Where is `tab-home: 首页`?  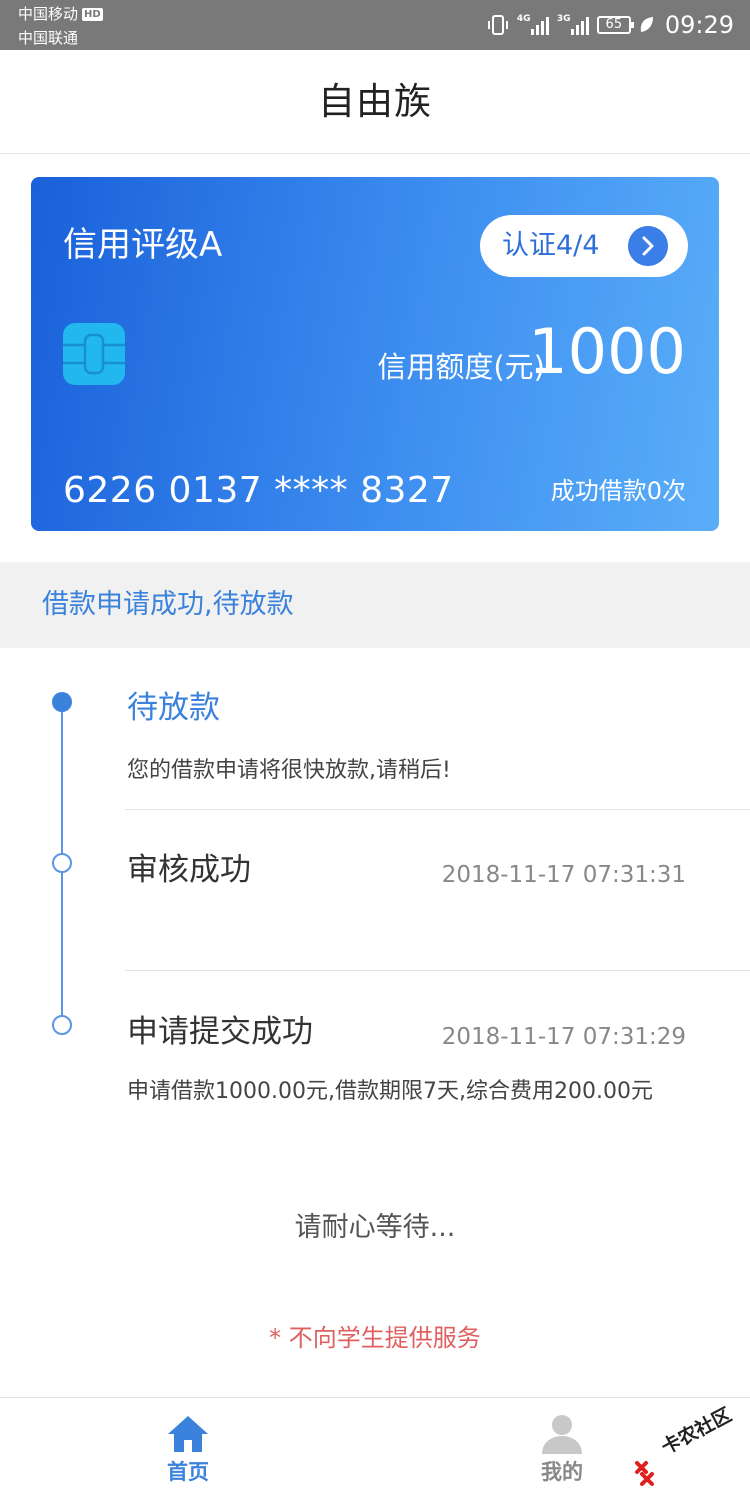
tab-home: 首页 is located at coordinates (188, 1449).